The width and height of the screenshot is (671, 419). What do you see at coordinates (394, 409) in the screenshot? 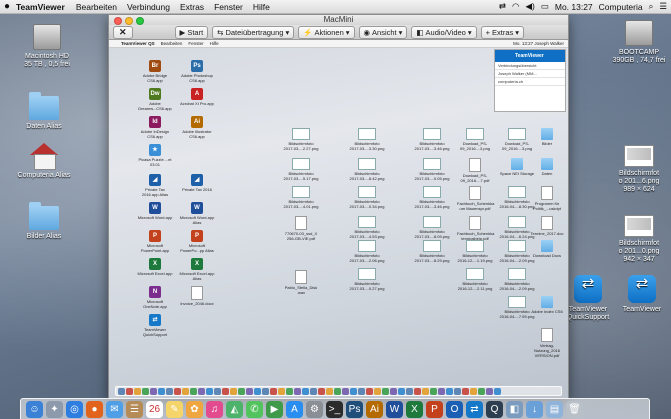
I see `word-icon: W` at bounding box center [394, 409].